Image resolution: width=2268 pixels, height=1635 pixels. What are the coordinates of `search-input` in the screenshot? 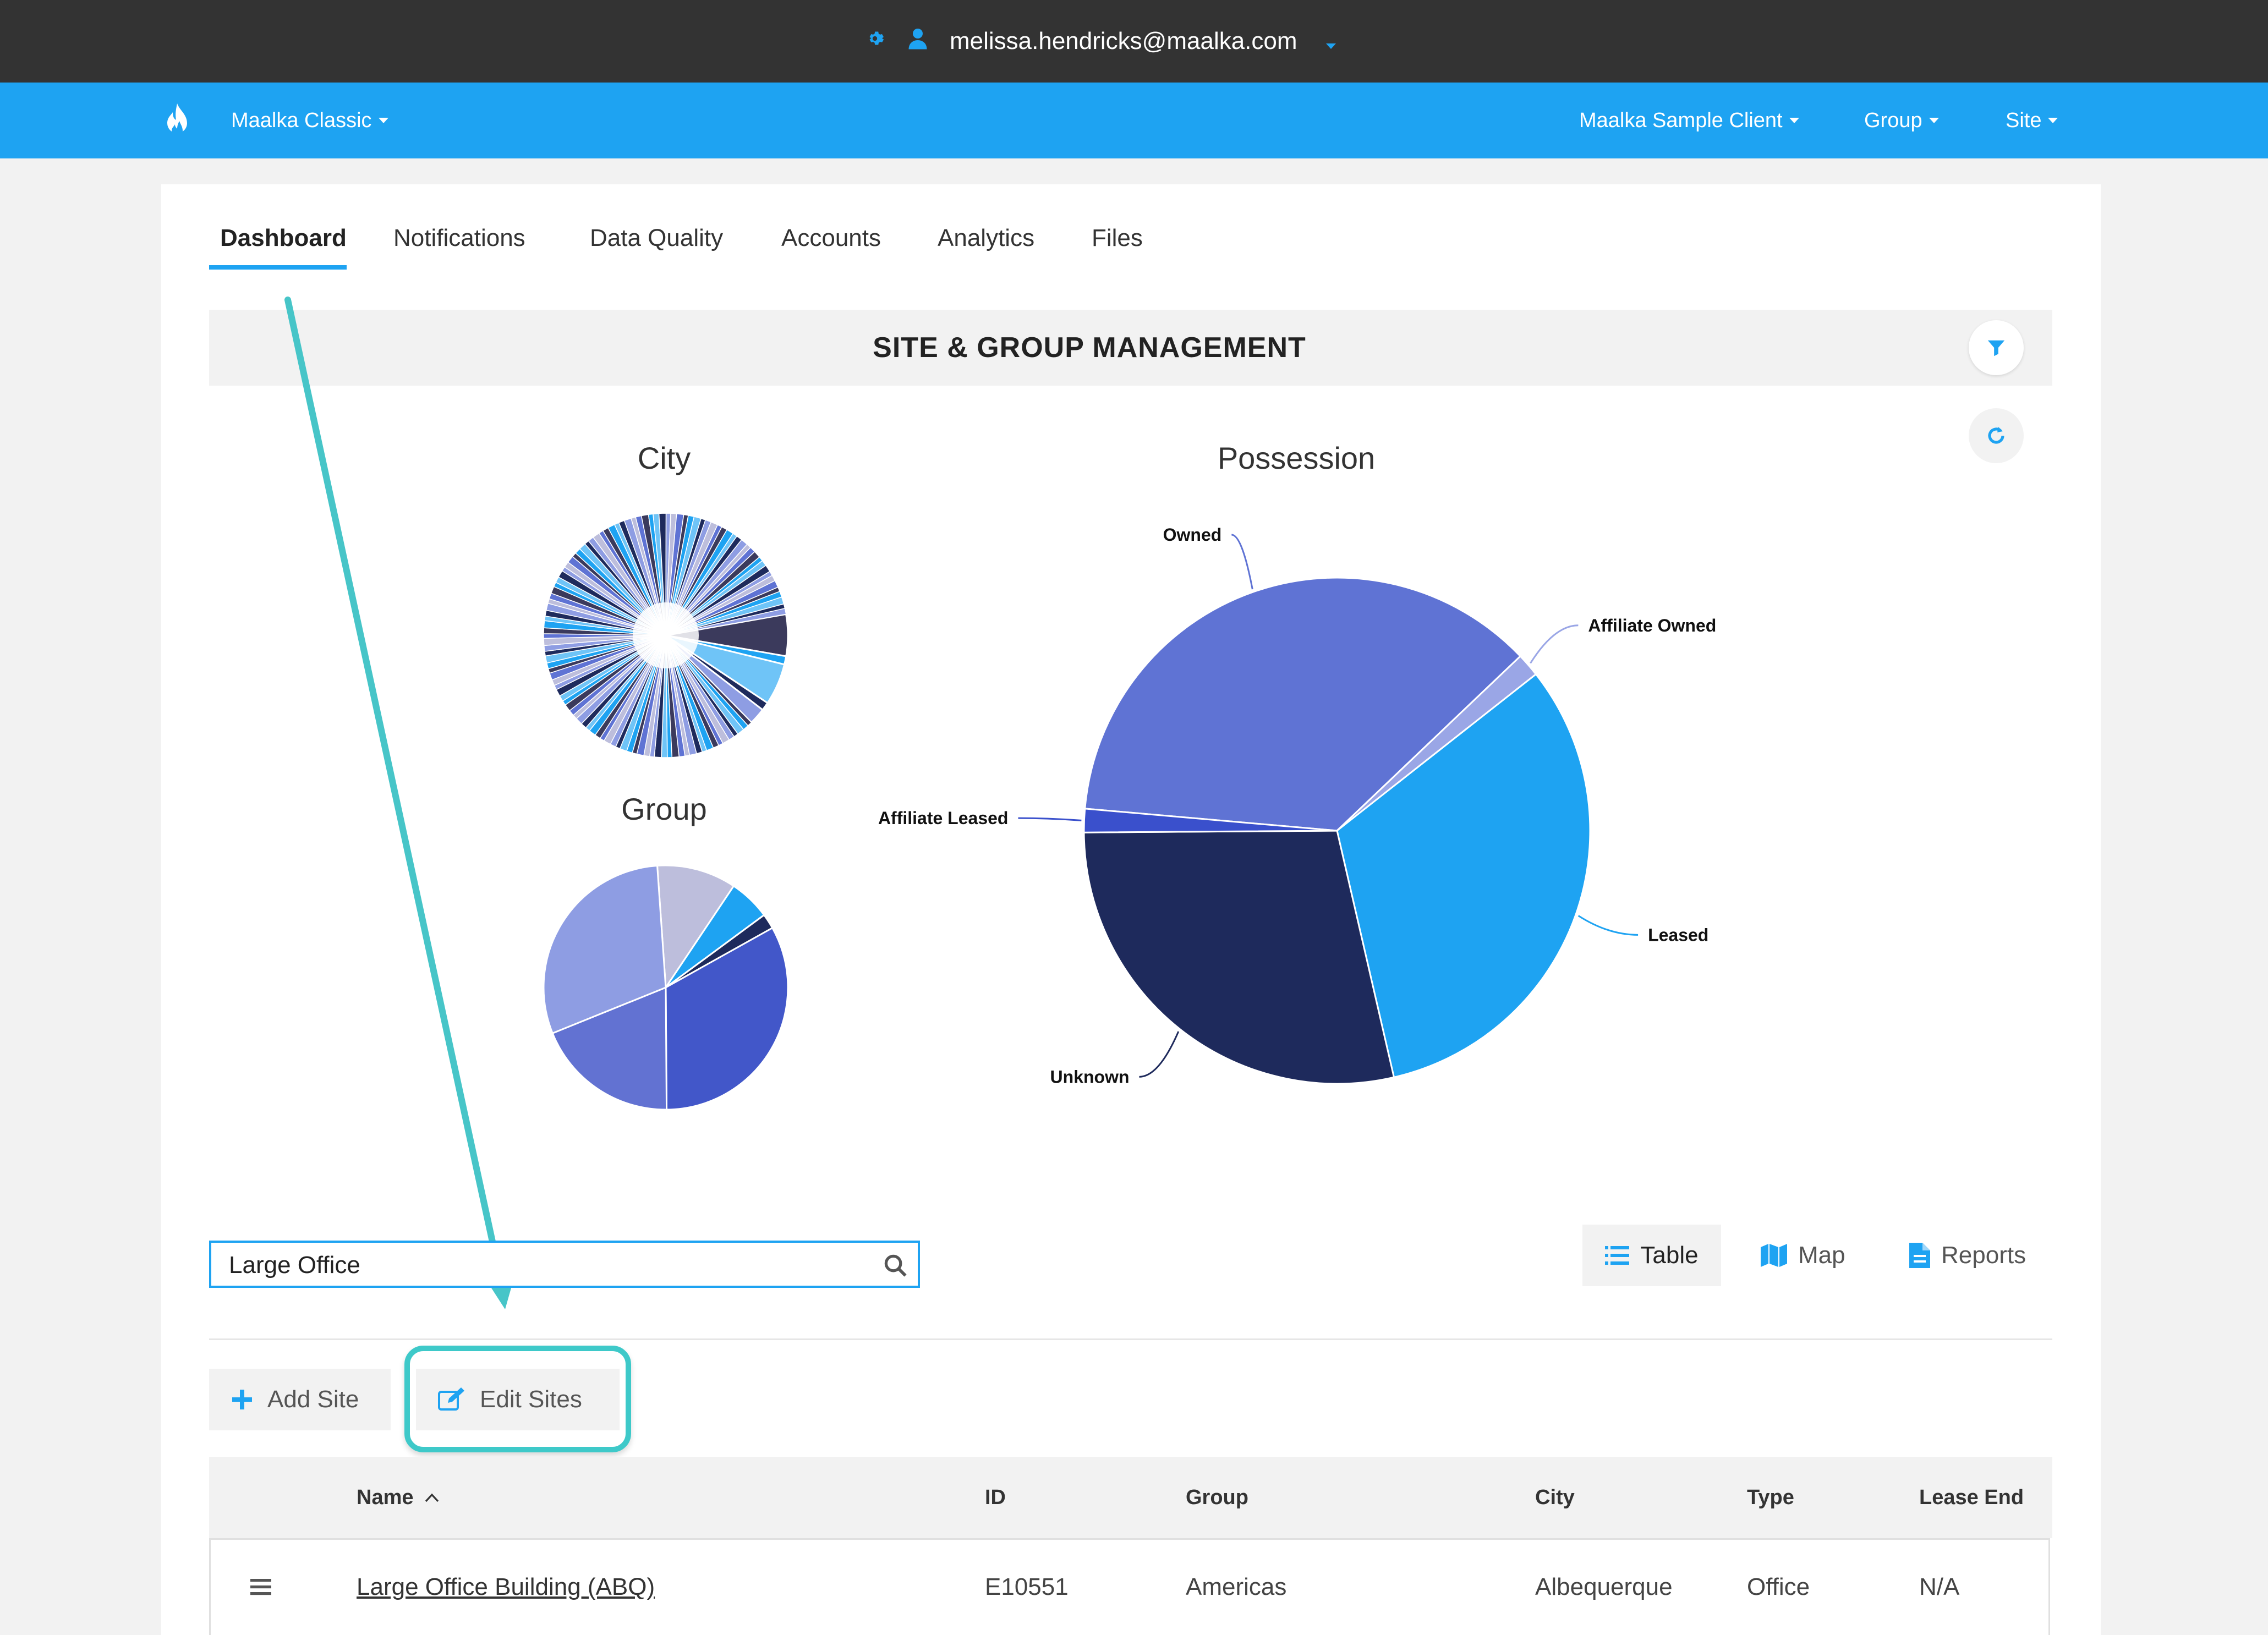 It's located at (545, 1265).